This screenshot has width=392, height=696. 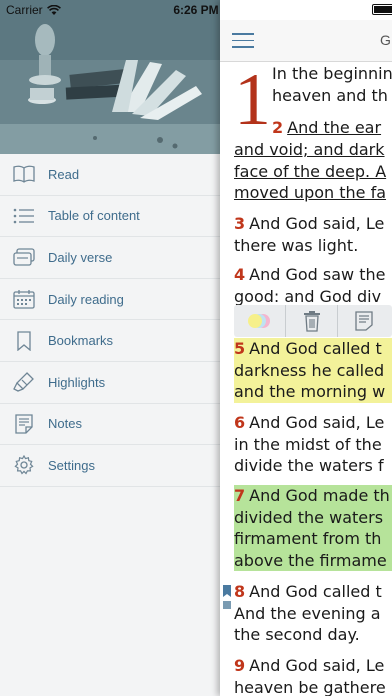 I want to click on highlight-color-button, so click(x=260, y=321).